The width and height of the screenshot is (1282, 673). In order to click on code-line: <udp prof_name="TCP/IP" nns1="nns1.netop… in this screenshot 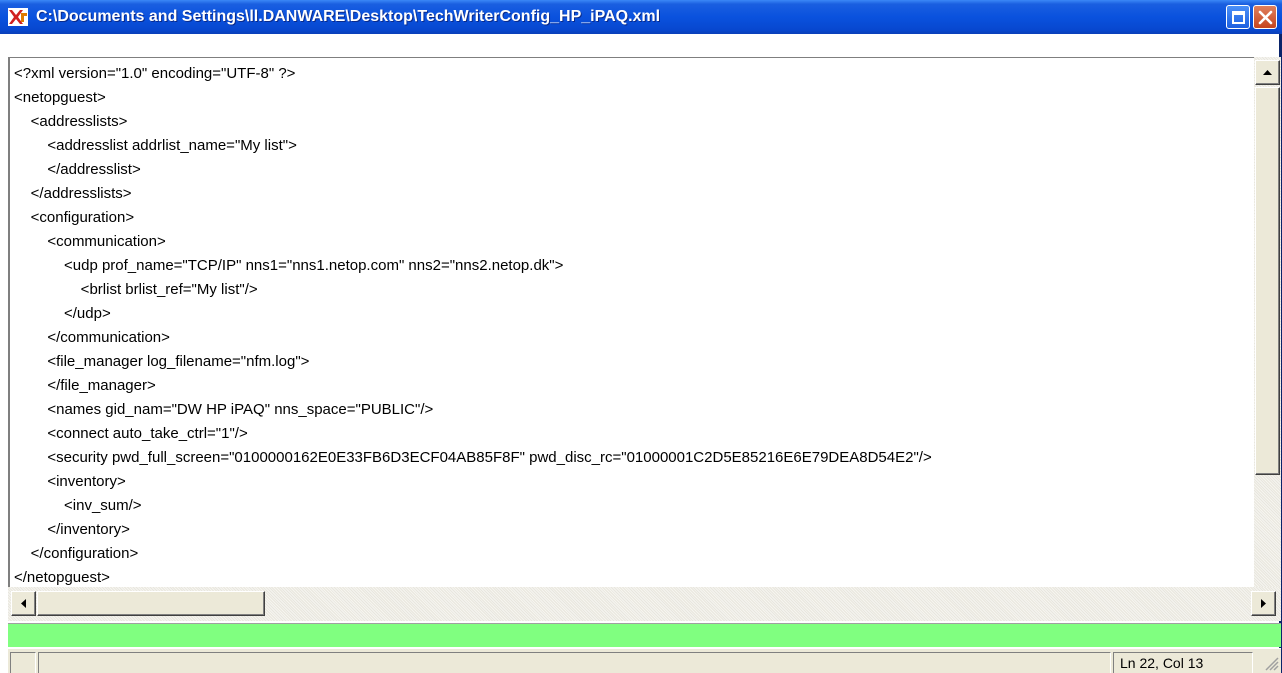, I will do `click(289, 265)`.